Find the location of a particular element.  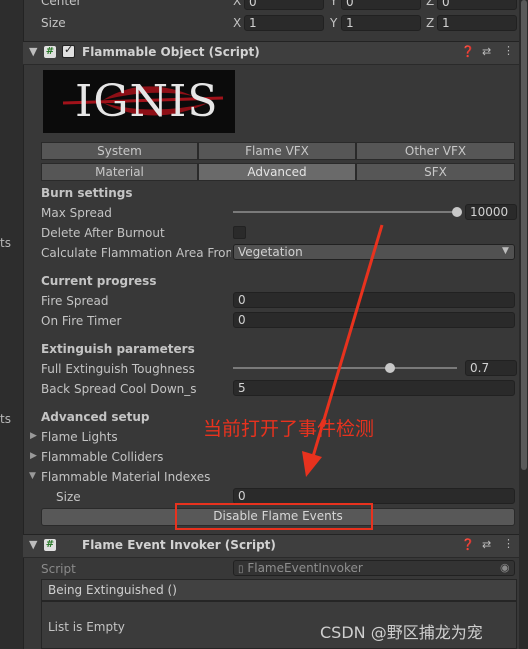

max-spread-field: 10000 is located at coordinates (491, 212).